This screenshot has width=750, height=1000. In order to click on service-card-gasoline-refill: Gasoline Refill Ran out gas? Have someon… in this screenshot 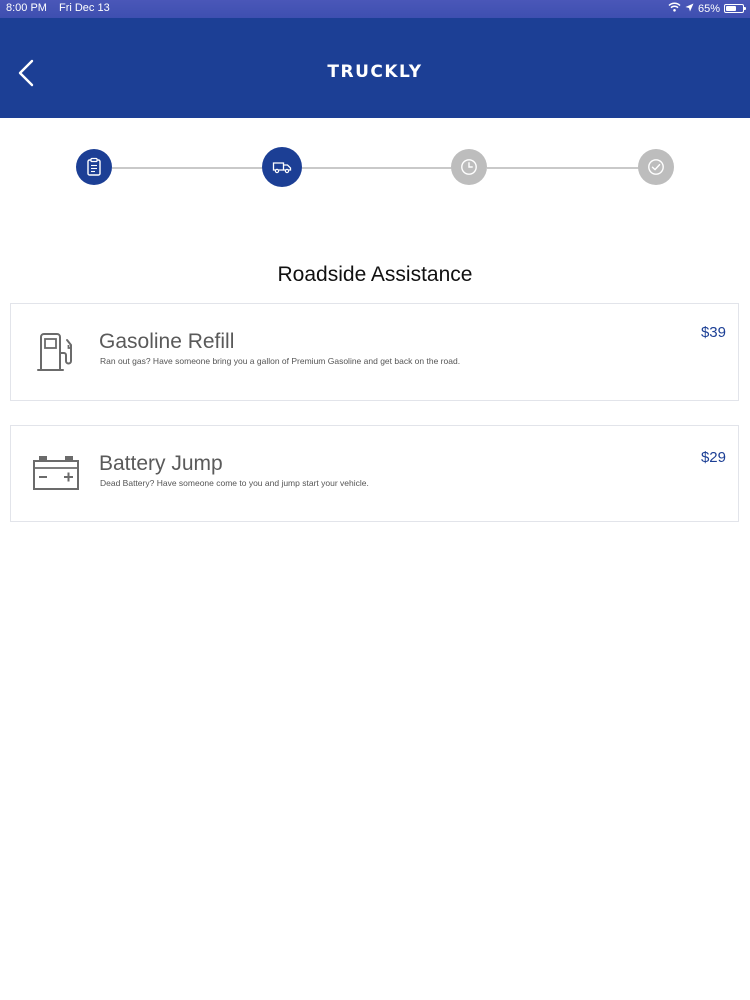, I will do `click(374, 352)`.